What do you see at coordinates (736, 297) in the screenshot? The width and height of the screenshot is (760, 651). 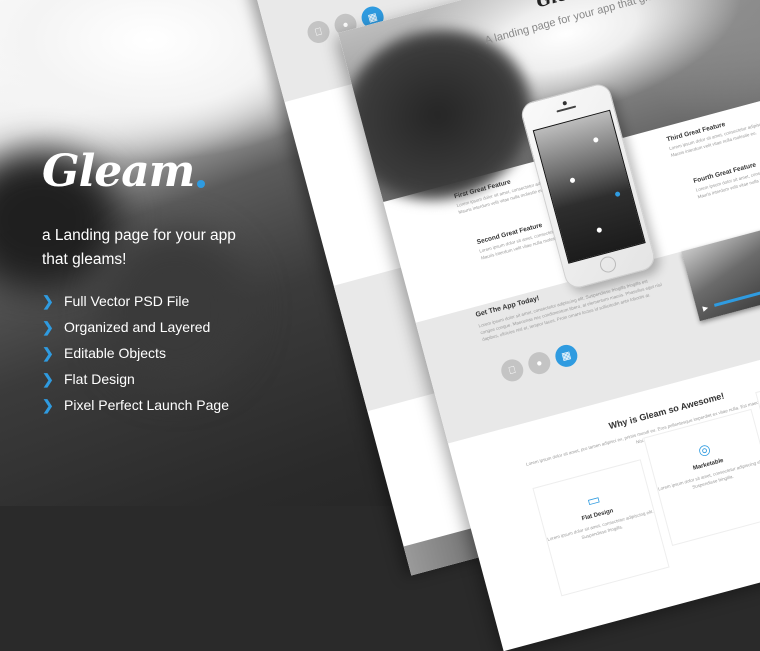 I see `video-progress-fill` at bounding box center [736, 297].